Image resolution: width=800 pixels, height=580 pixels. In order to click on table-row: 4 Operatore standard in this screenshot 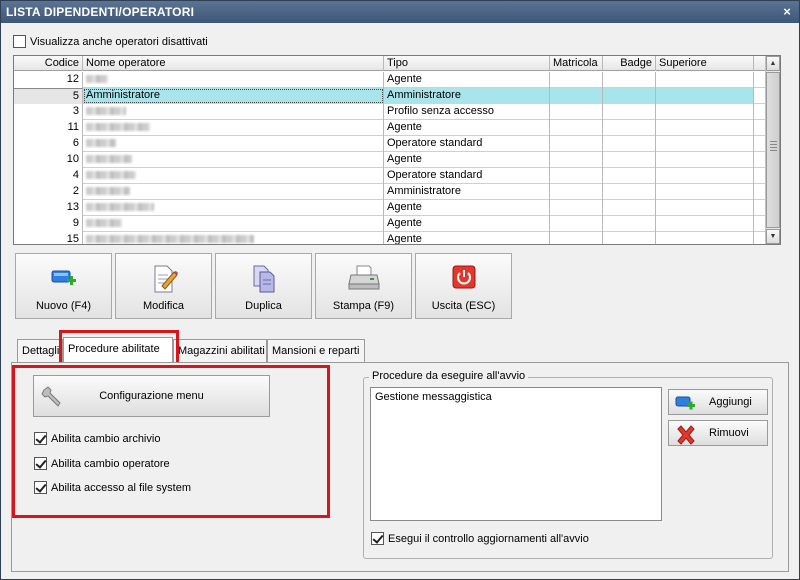, I will do `click(390, 176)`.